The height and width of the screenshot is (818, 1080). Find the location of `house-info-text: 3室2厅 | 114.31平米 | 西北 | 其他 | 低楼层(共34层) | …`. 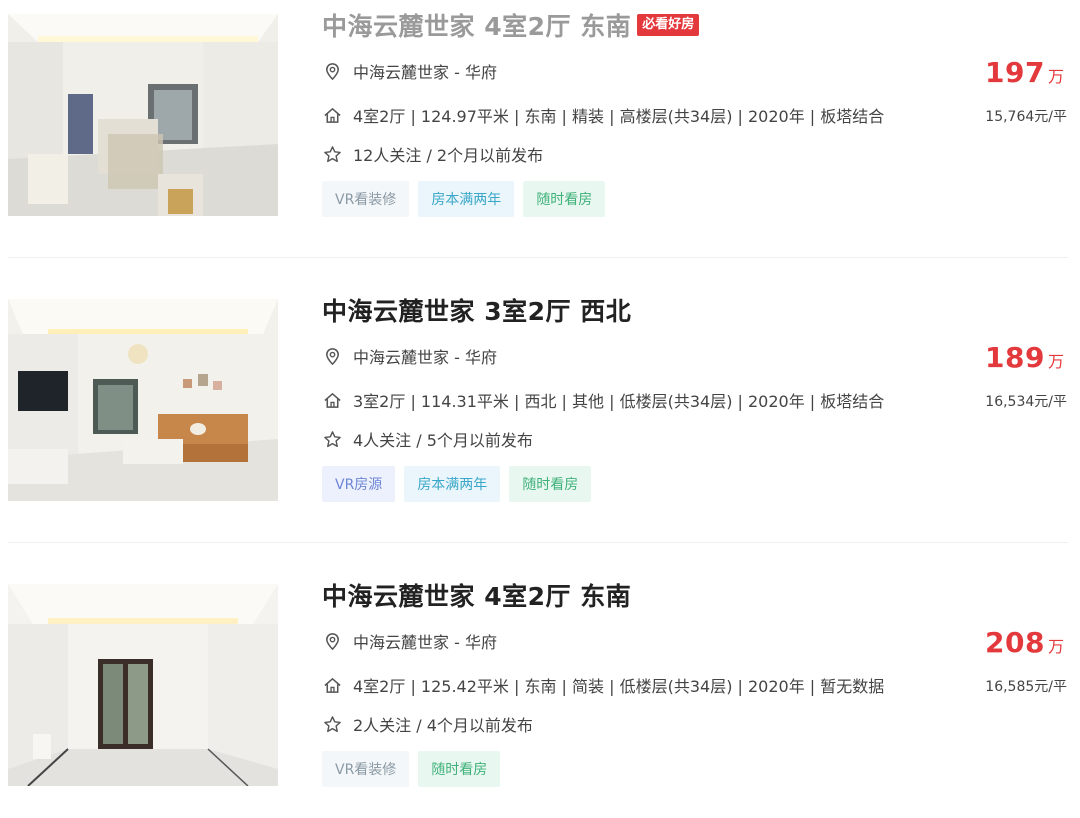

house-info-text: 3室2厅 | 114.31平米 | 西北 | 其他 | 低楼层(共34层) | … is located at coordinates (619, 401).